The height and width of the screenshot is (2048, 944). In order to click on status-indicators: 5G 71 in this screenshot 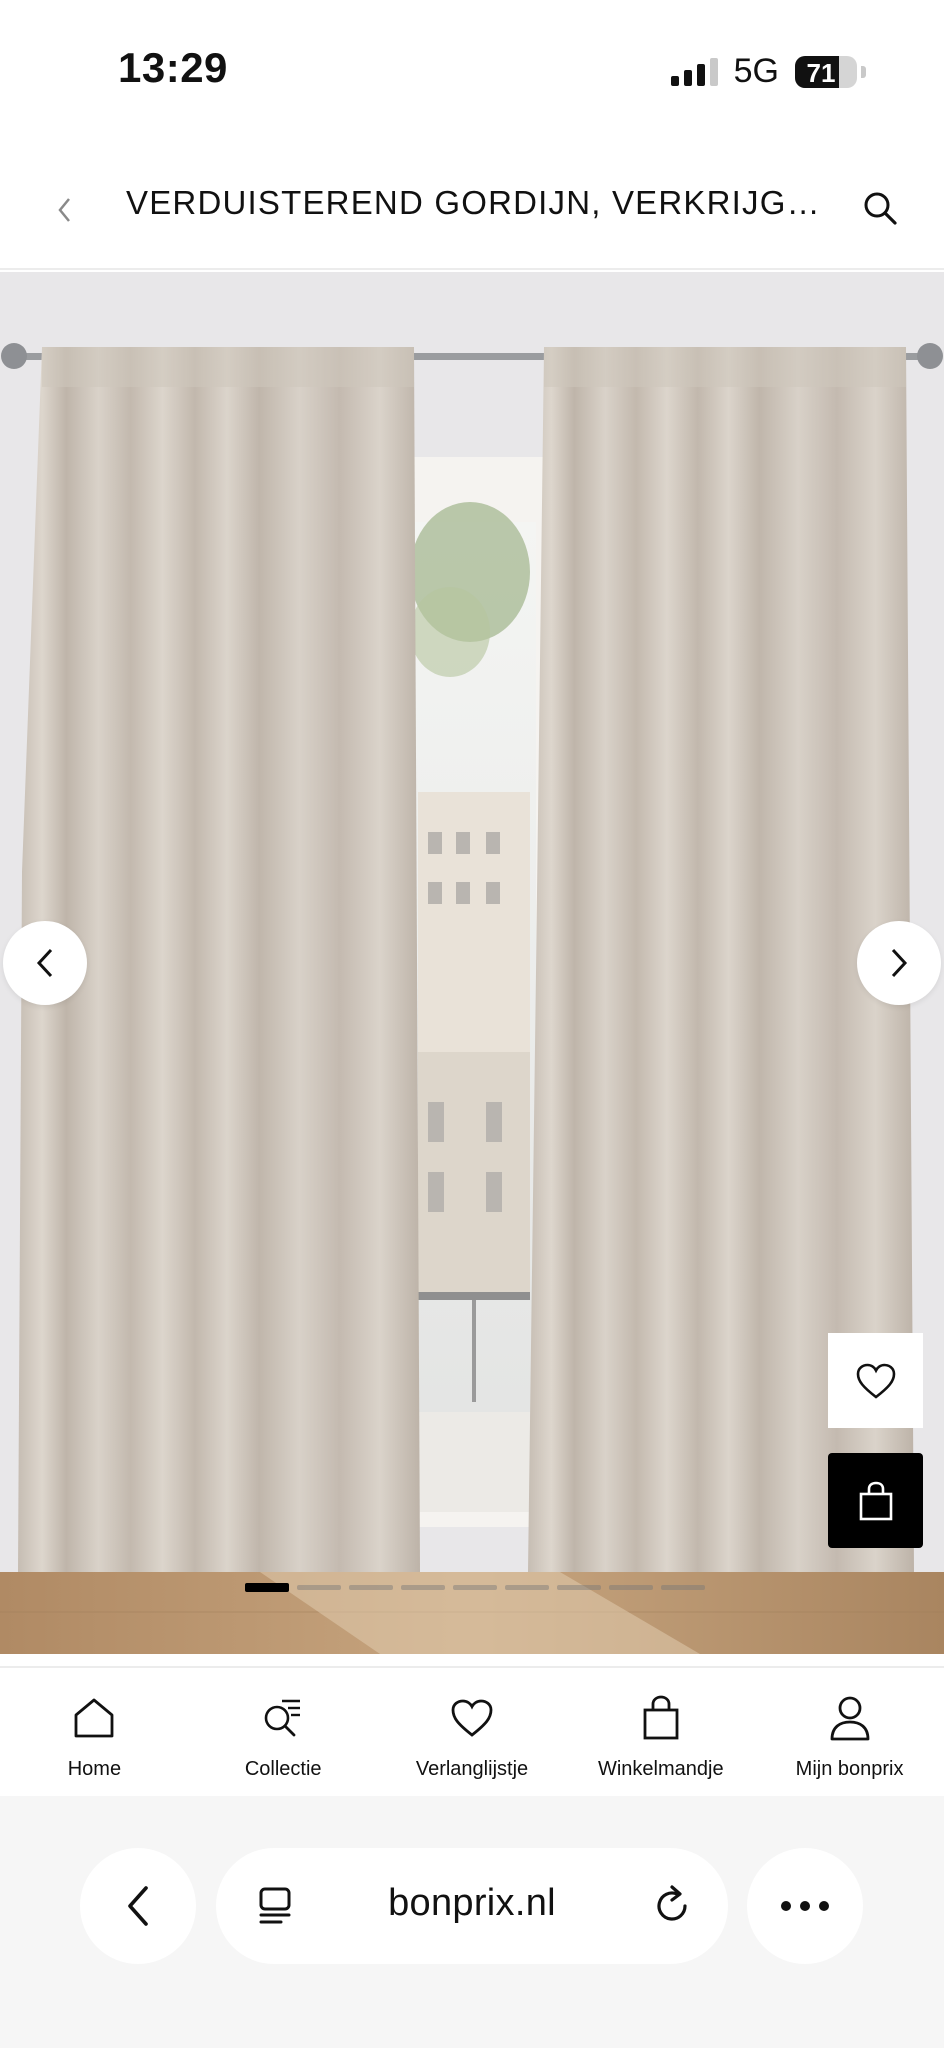, I will do `click(768, 71)`.